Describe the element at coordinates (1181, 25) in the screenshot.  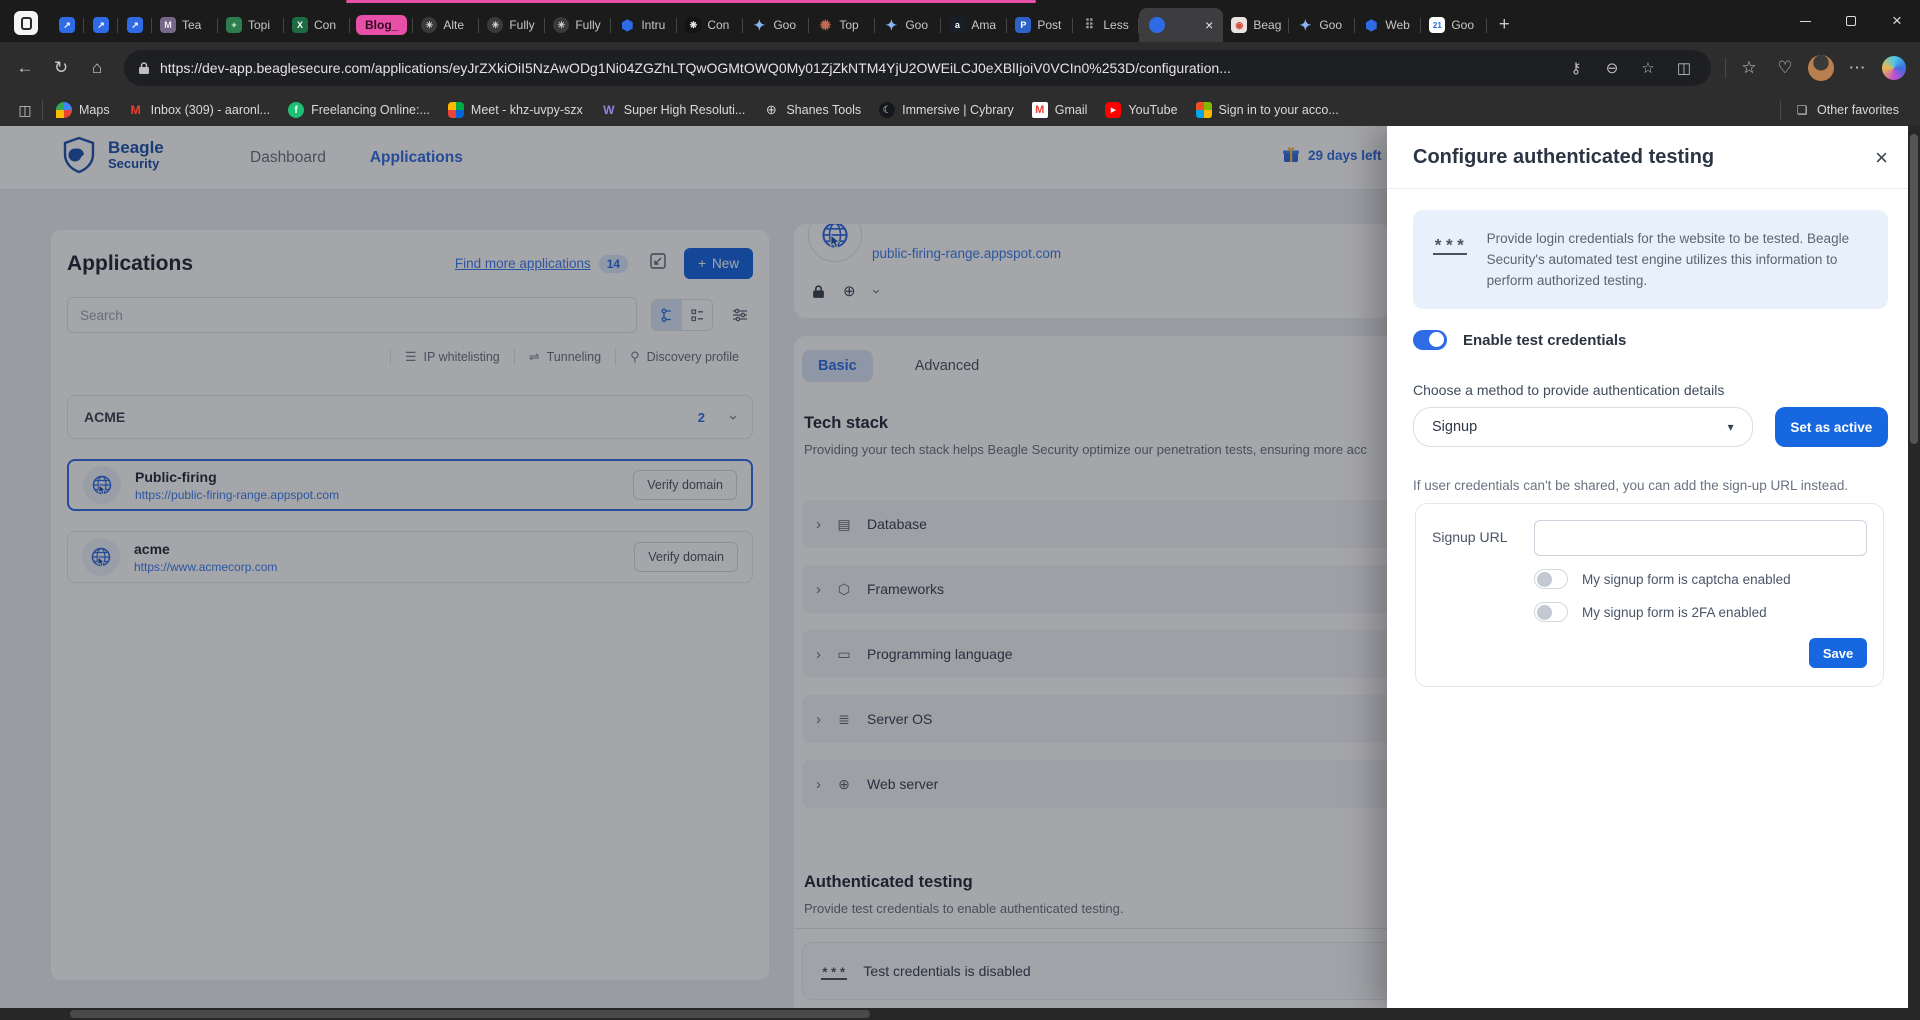
I see `browser-tab: ×` at that location.